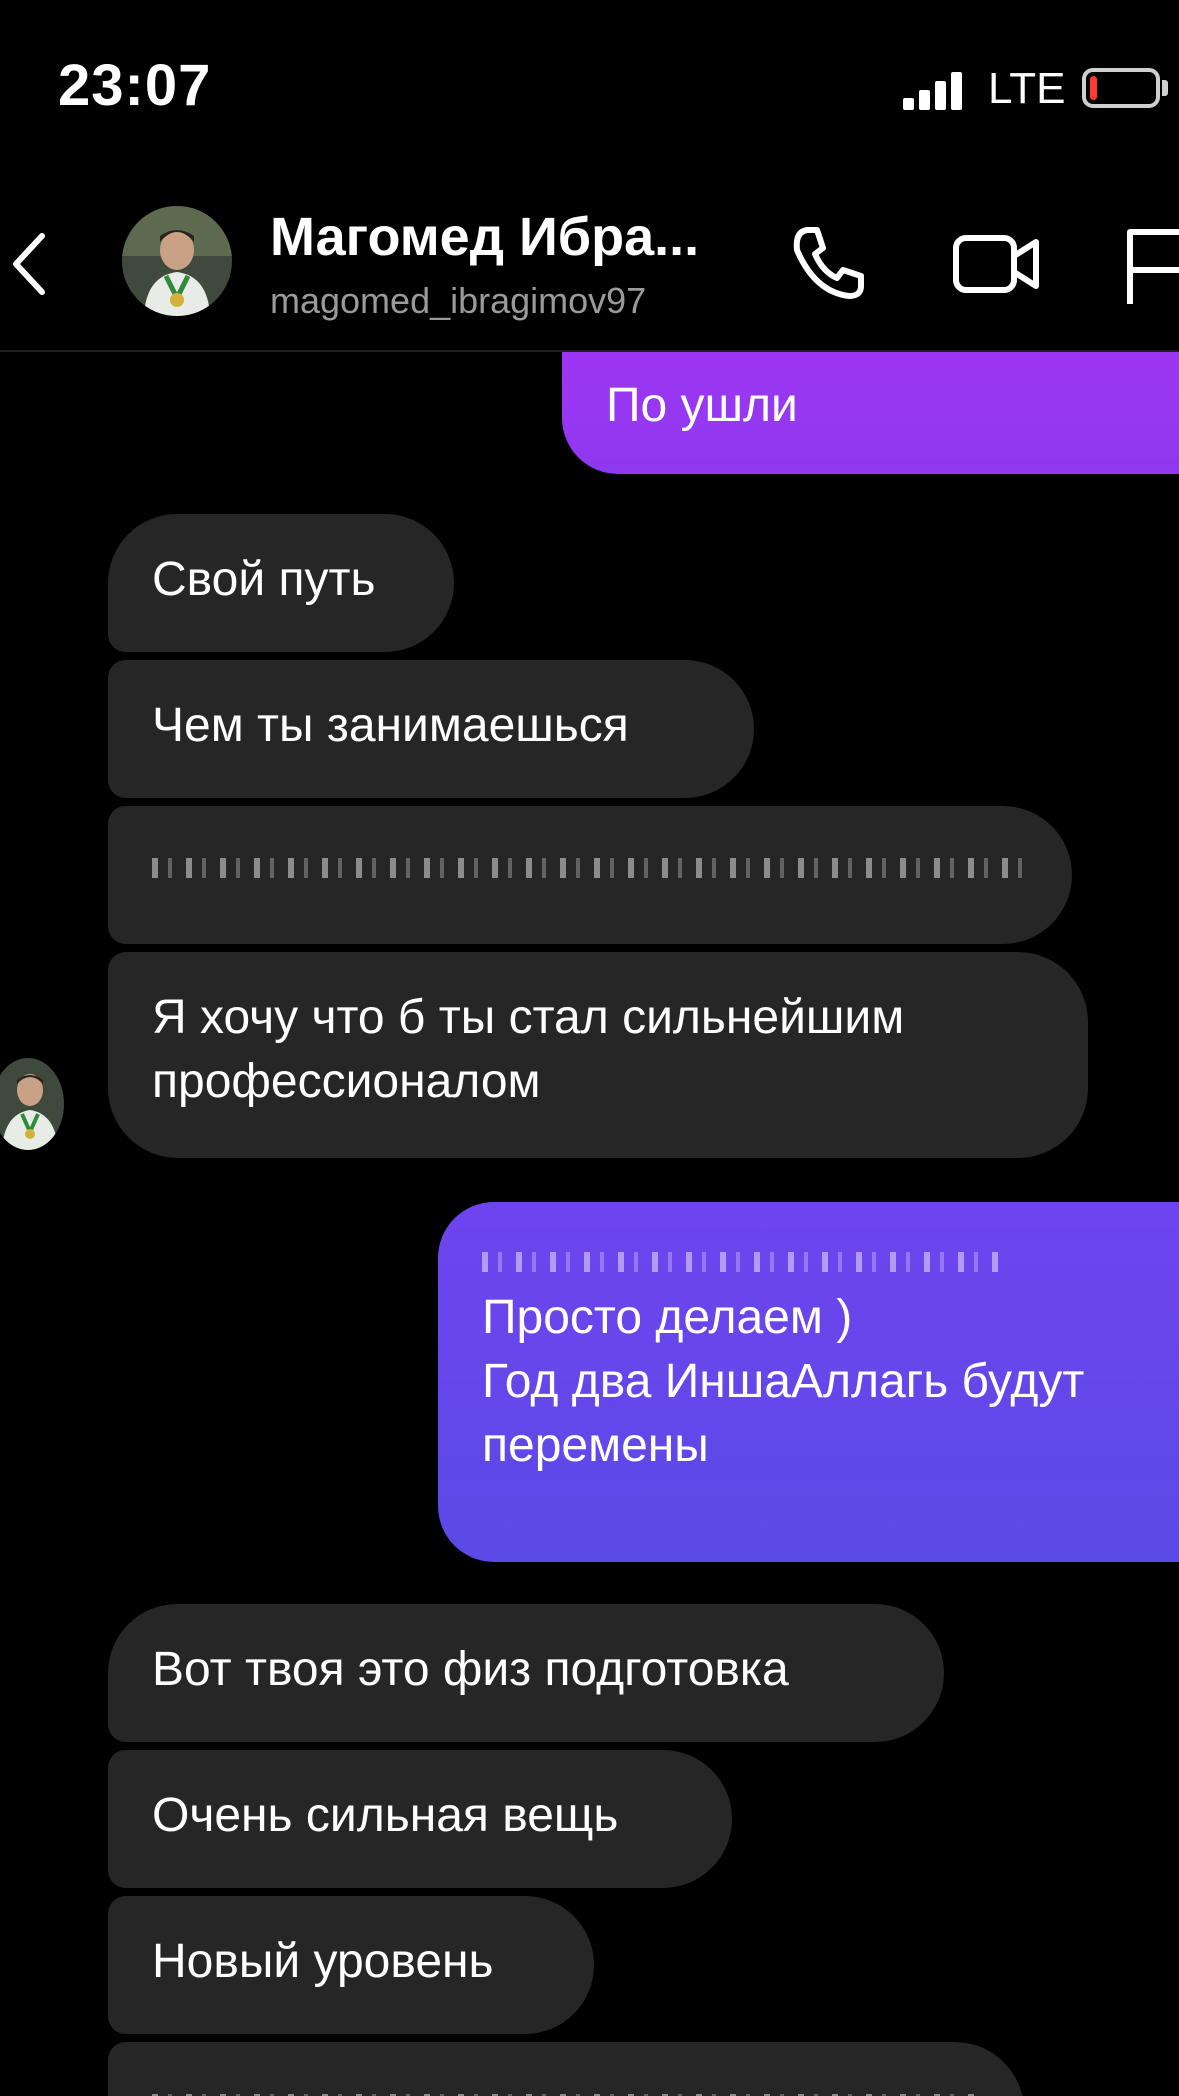 This screenshot has width=1179, height=2096. Describe the element at coordinates (390, 725) in the screenshot. I see `message-text: Чем ты занимаешься` at that location.